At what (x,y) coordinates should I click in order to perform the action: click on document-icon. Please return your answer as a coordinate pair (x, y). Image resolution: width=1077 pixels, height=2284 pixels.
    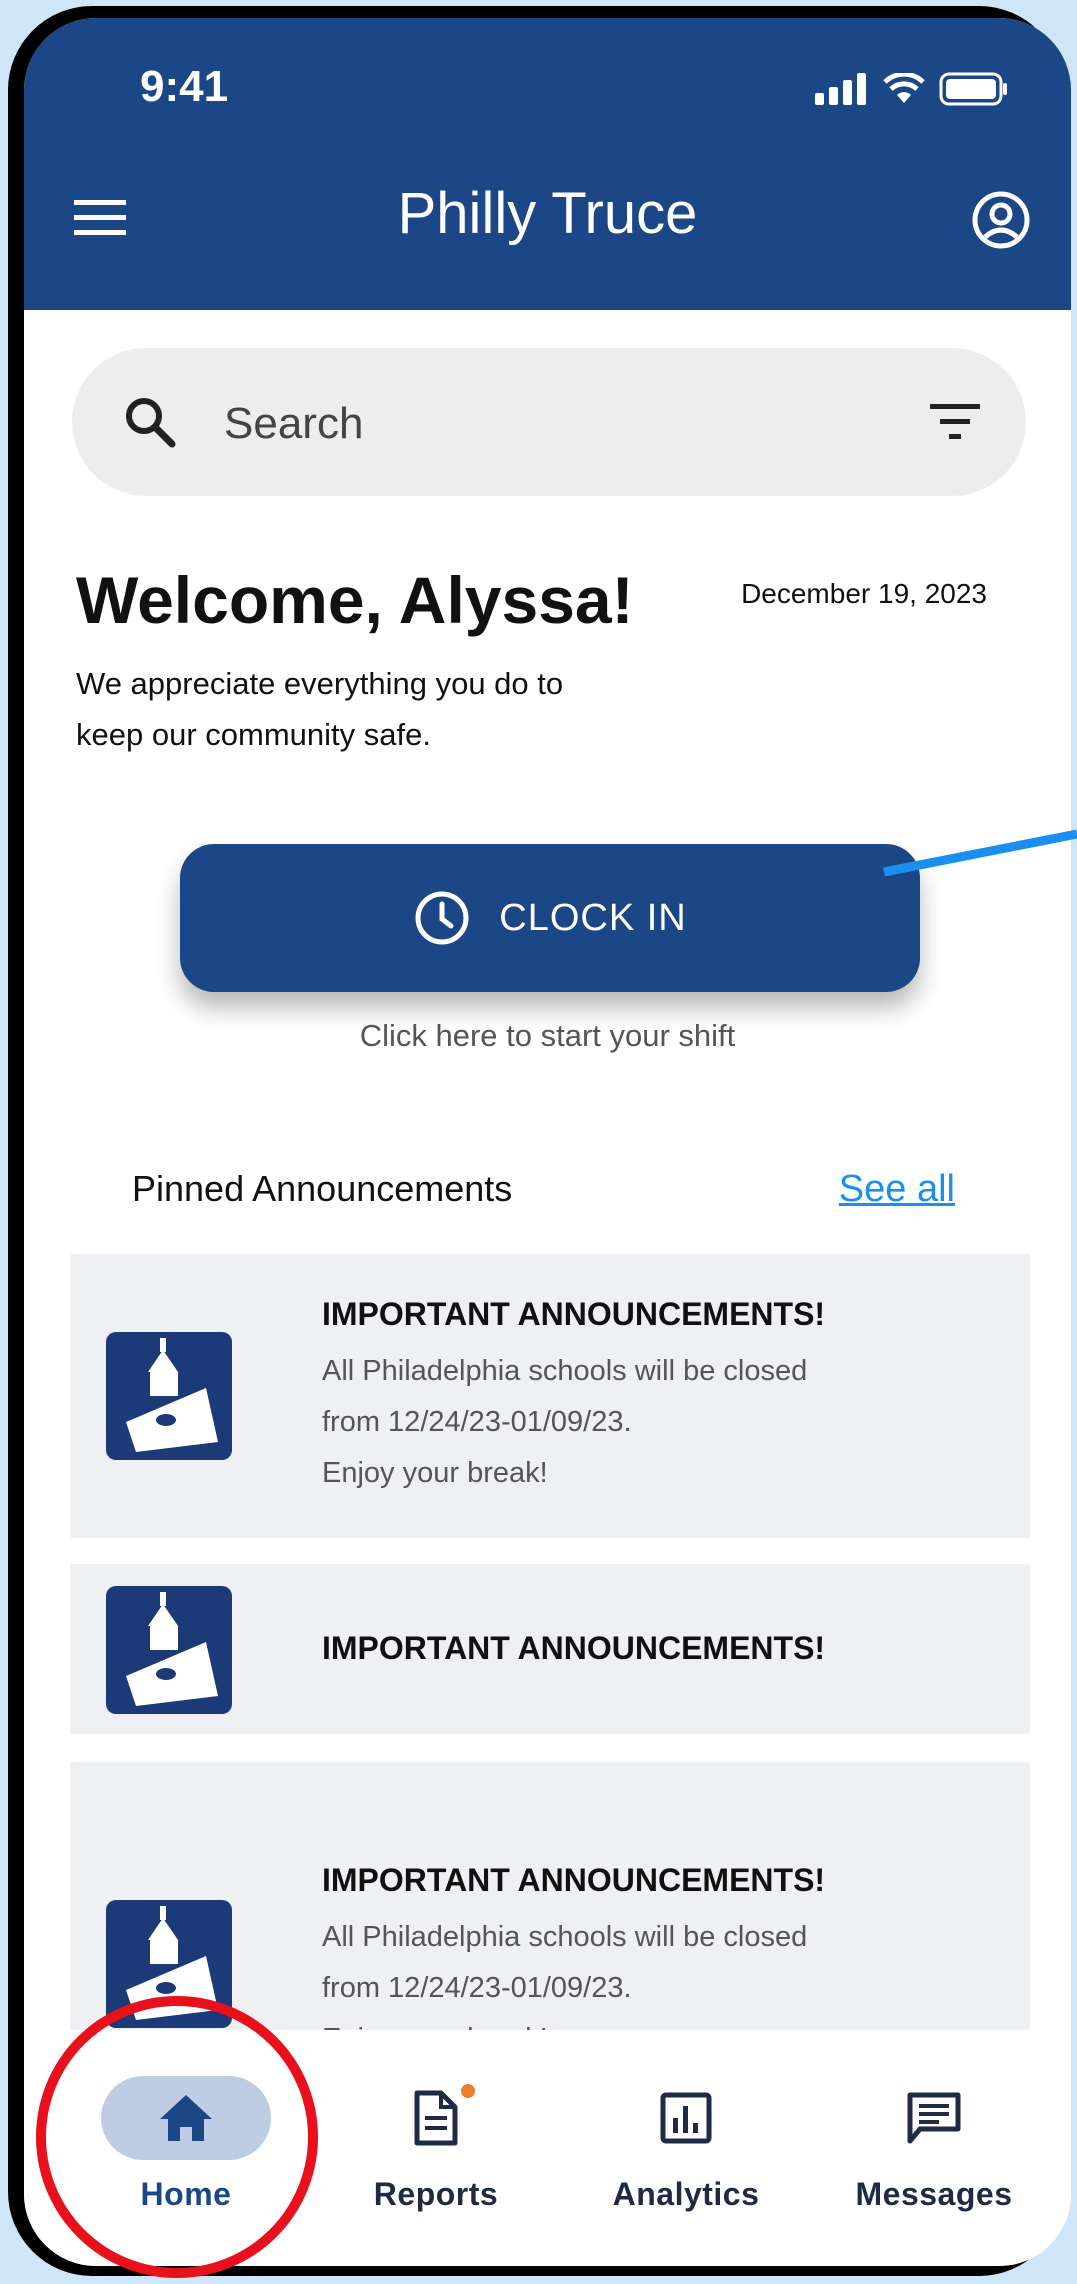
    Looking at the image, I should click on (436, 2118).